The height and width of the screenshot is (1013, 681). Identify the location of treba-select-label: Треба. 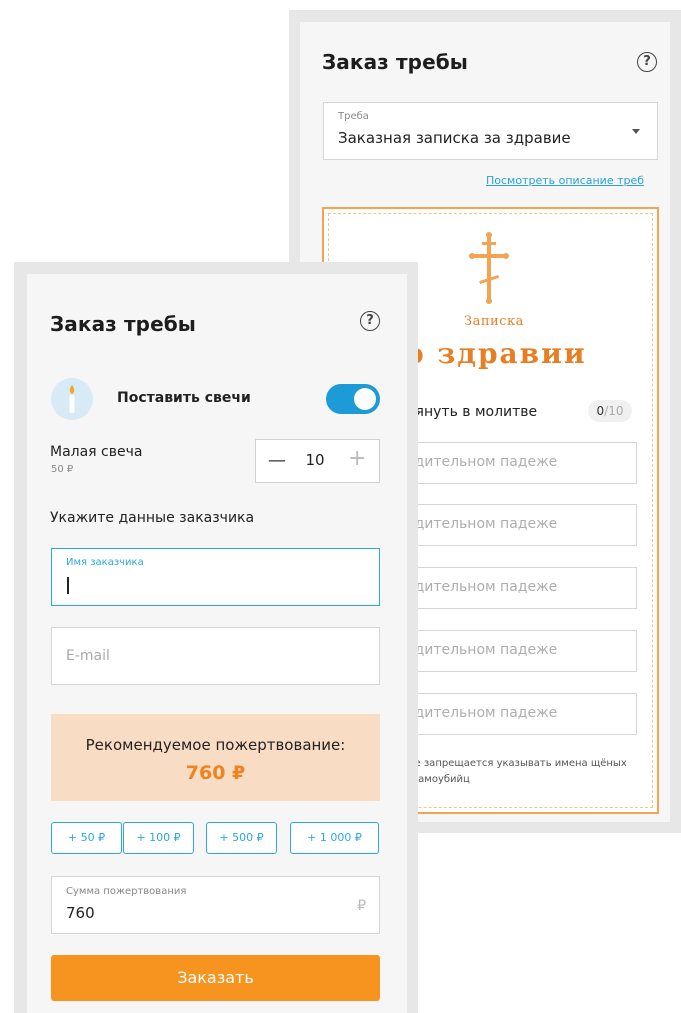
(353, 116).